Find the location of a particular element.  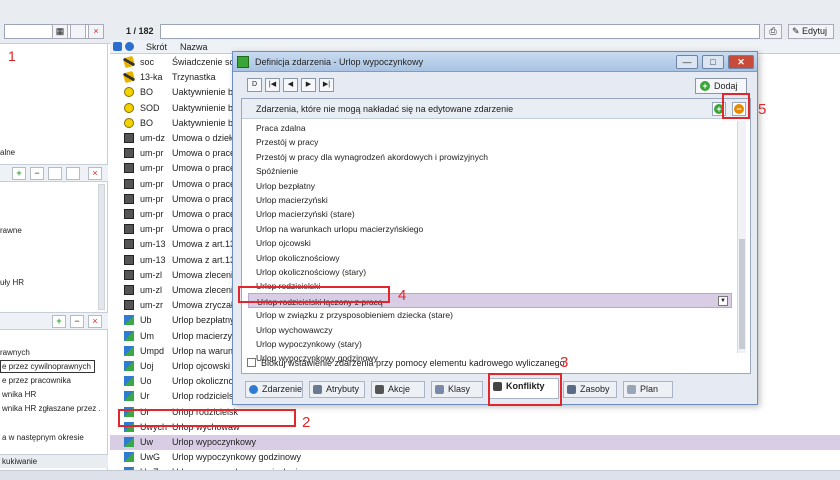

close-icon: ✕ is located at coordinates (741, 62).